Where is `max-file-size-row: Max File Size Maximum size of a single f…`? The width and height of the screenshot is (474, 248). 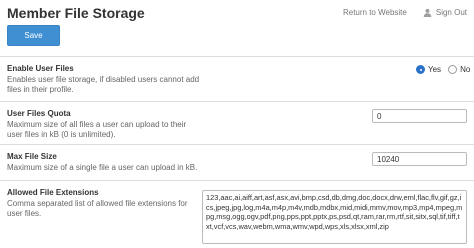 max-file-size-row: Max File Size Maximum size of a single f… is located at coordinates (237, 162).